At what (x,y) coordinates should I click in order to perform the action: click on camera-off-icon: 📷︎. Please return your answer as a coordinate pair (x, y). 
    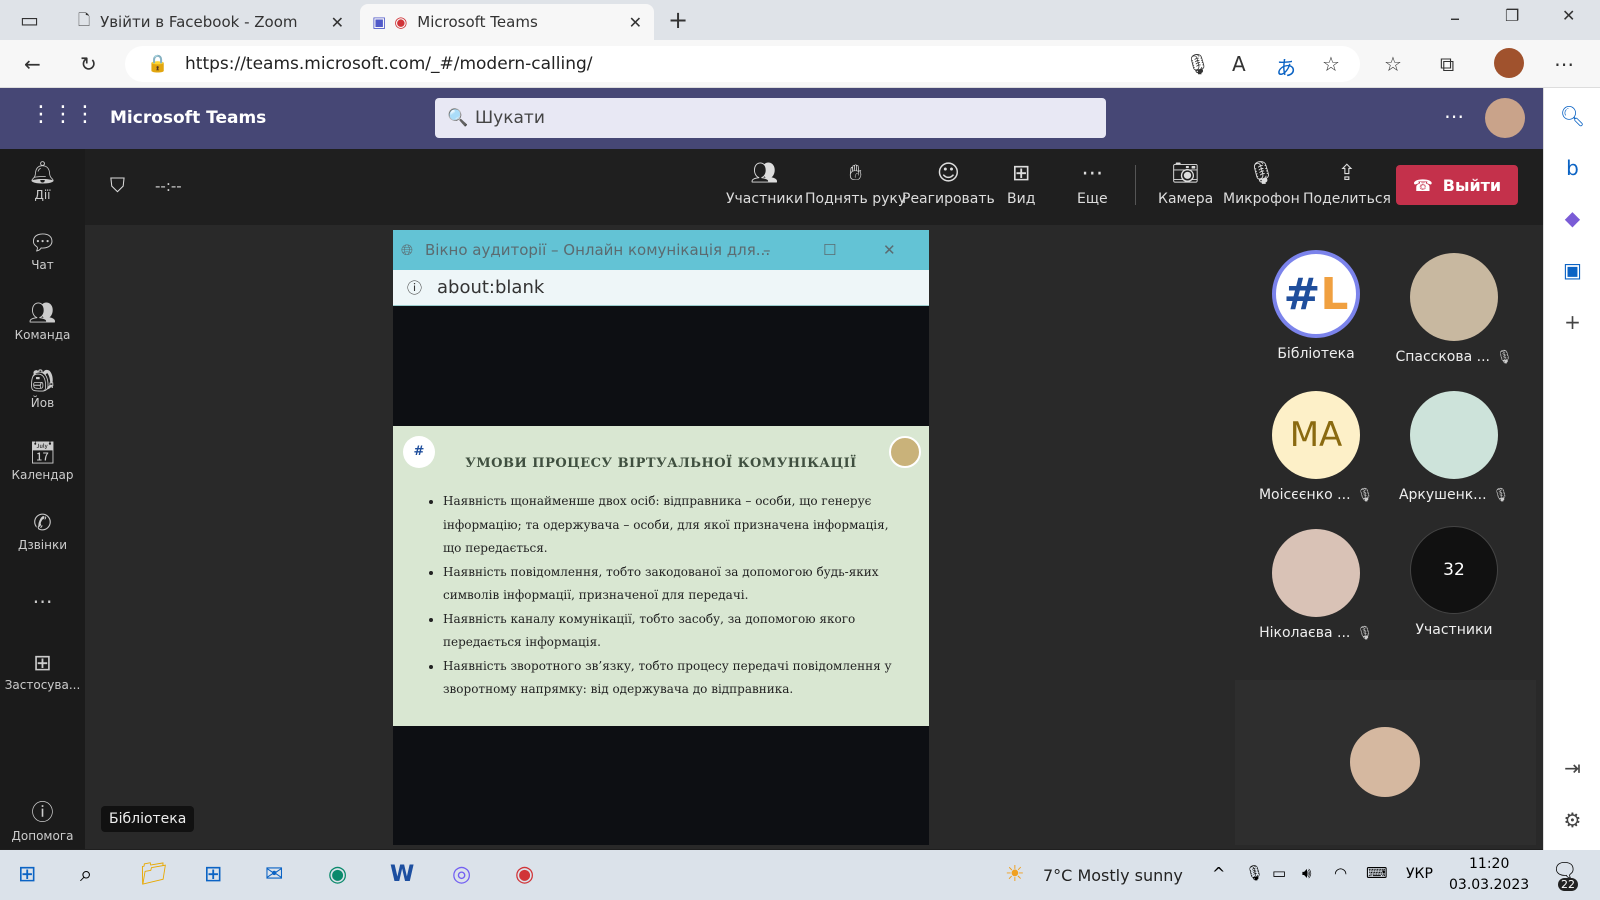
    Looking at the image, I should click on (1185, 173).